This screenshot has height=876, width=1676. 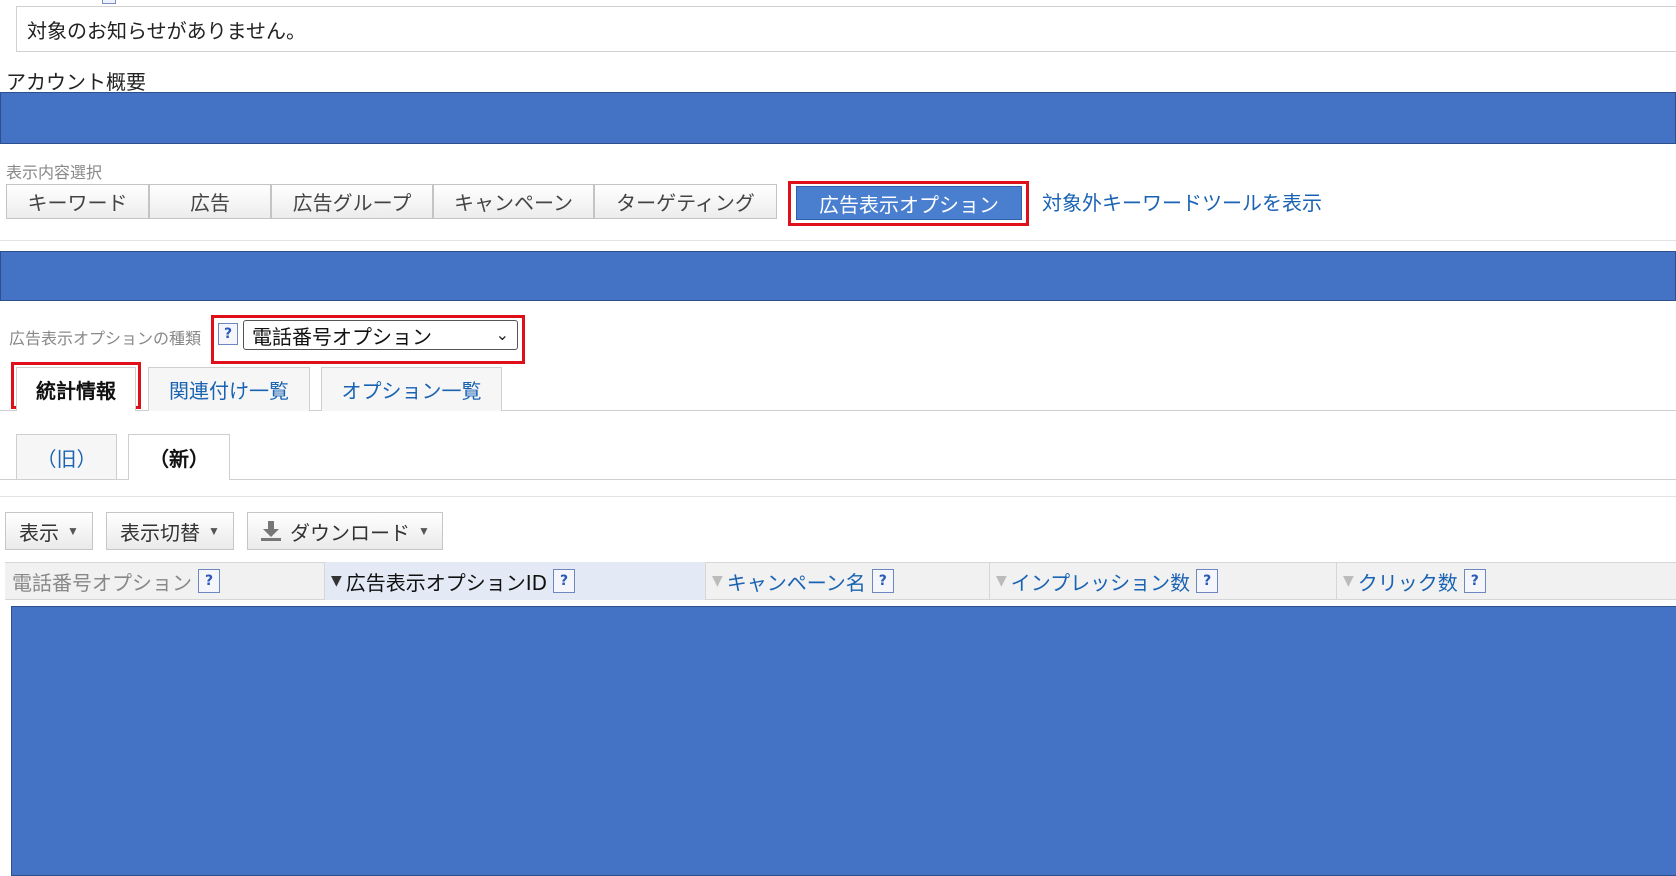 What do you see at coordinates (352, 201) in the screenshot?
I see `ad-group-button: 広告グループ` at bounding box center [352, 201].